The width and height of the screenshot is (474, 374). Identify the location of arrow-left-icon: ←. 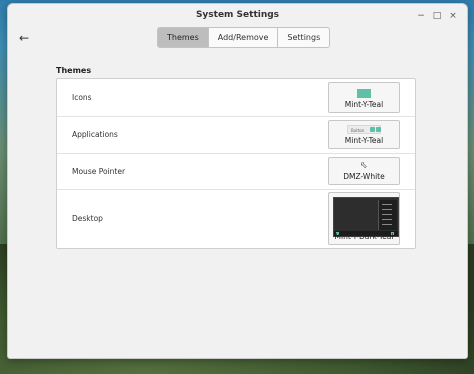
(24, 38).